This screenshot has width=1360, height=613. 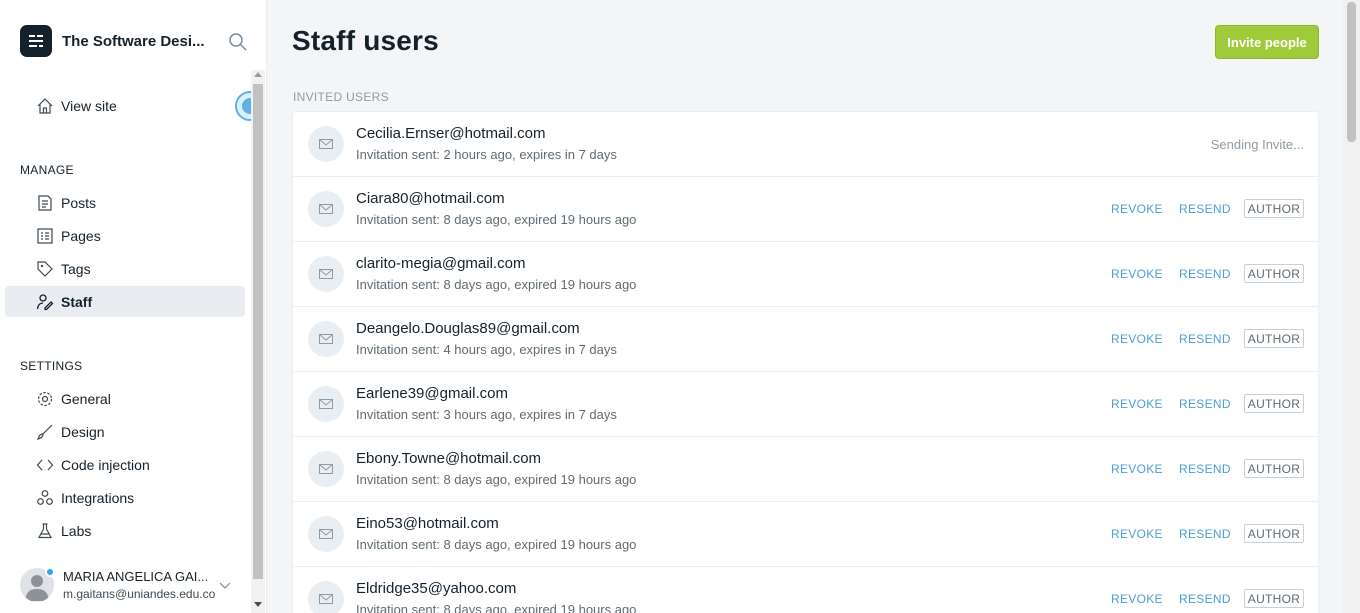 What do you see at coordinates (449, 458) in the screenshot?
I see `invite-email: Ebony.Towne@hotmail.com` at bounding box center [449, 458].